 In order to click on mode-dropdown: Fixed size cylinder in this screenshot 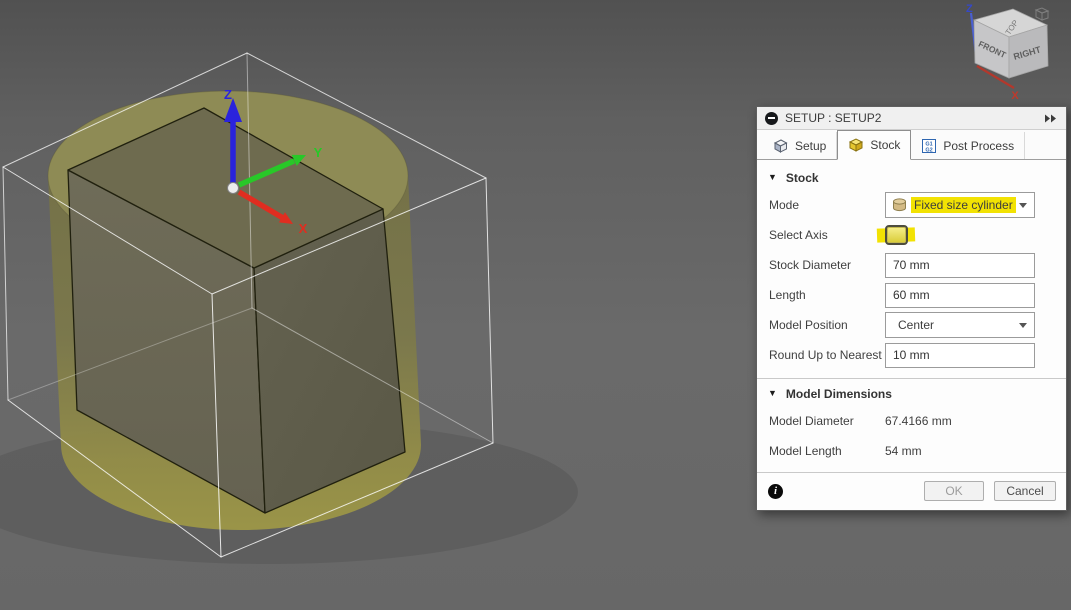, I will do `click(960, 205)`.